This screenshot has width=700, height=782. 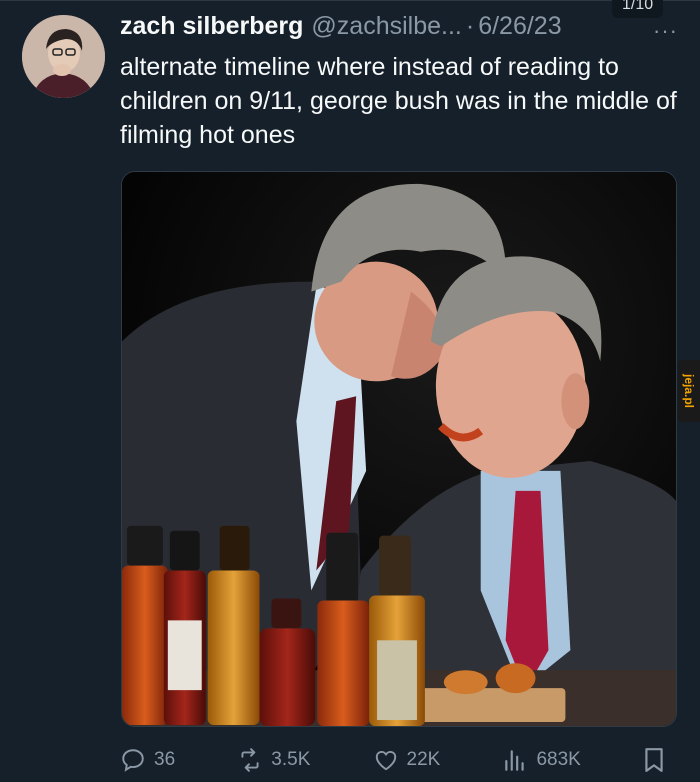 I want to click on bookmark-button, so click(x=654, y=760).